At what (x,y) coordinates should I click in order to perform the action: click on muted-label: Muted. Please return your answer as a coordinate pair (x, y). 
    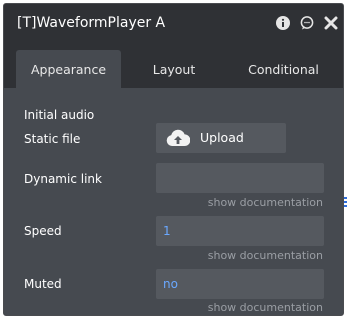
    Looking at the image, I should click on (43, 284).